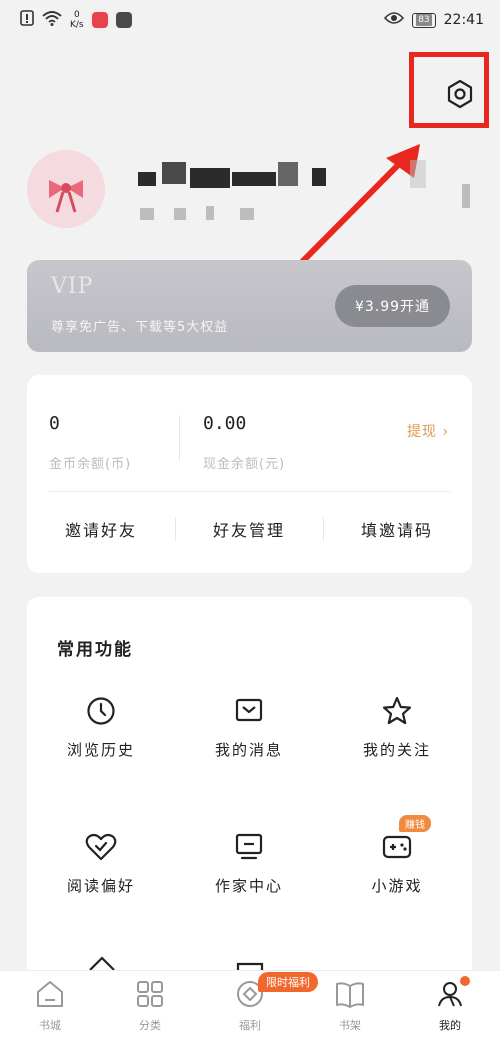 The height and width of the screenshot is (1039, 500). What do you see at coordinates (397, 711) in the screenshot?
I see `star-icon` at bounding box center [397, 711].